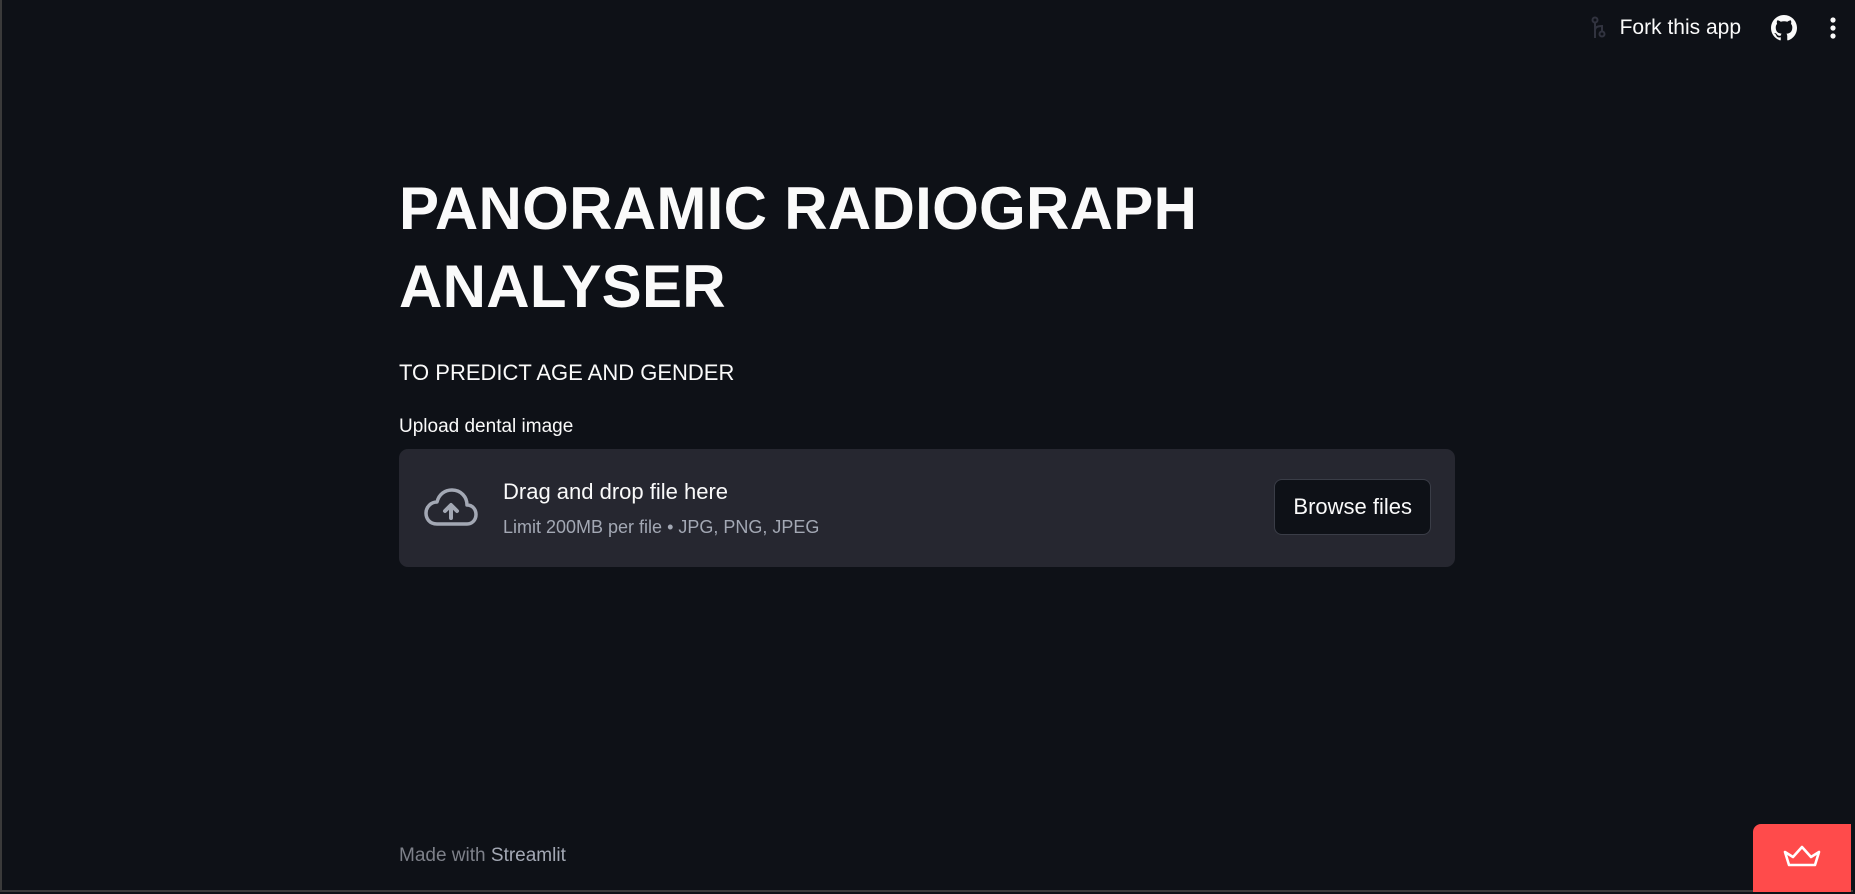 The height and width of the screenshot is (894, 1855). I want to click on browse-files-button: Browse files, so click(1352, 507).